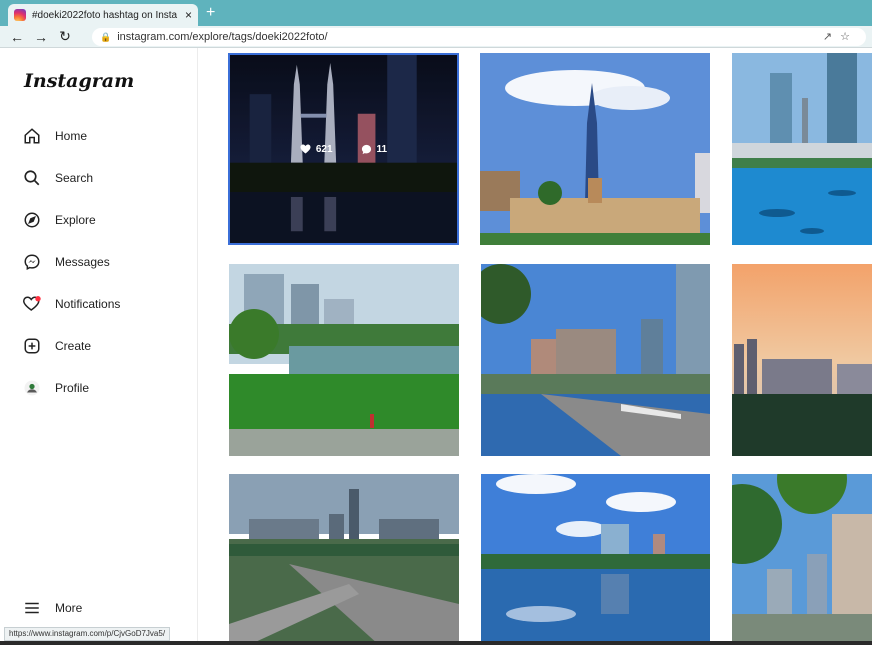 This screenshot has height=645, width=872. I want to click on grid-photo: 621 11, so click(343, 149).